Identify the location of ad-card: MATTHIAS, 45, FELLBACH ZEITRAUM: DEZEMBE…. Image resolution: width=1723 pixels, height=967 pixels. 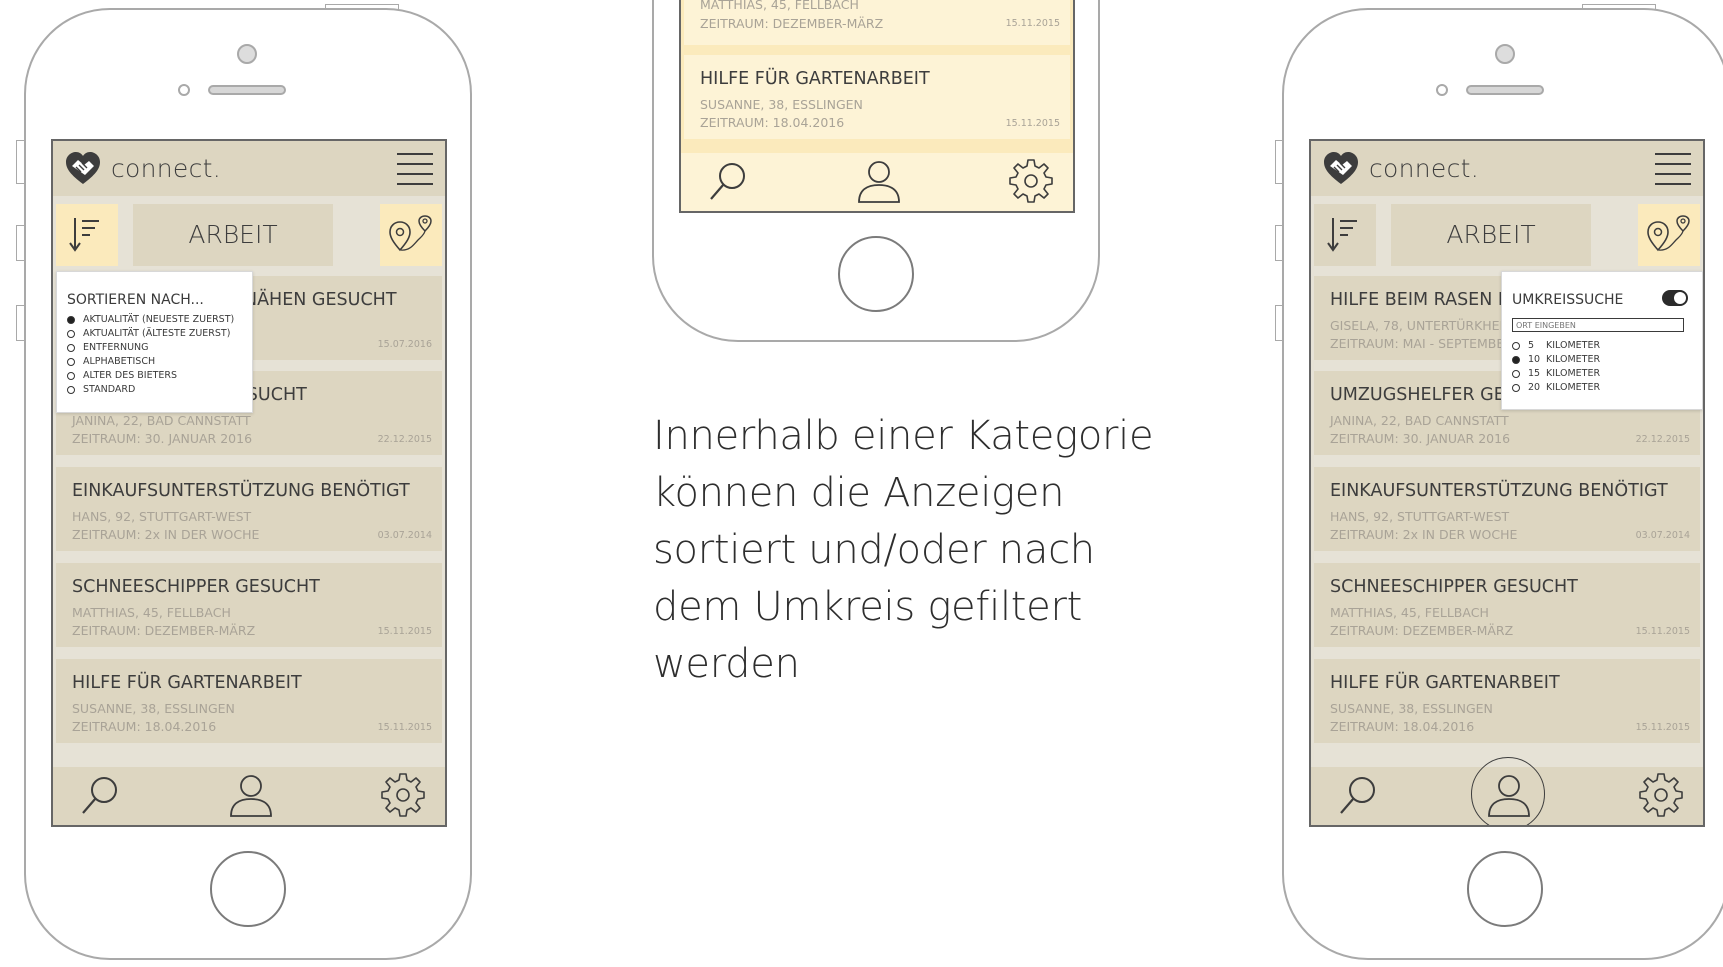
(877, 22).